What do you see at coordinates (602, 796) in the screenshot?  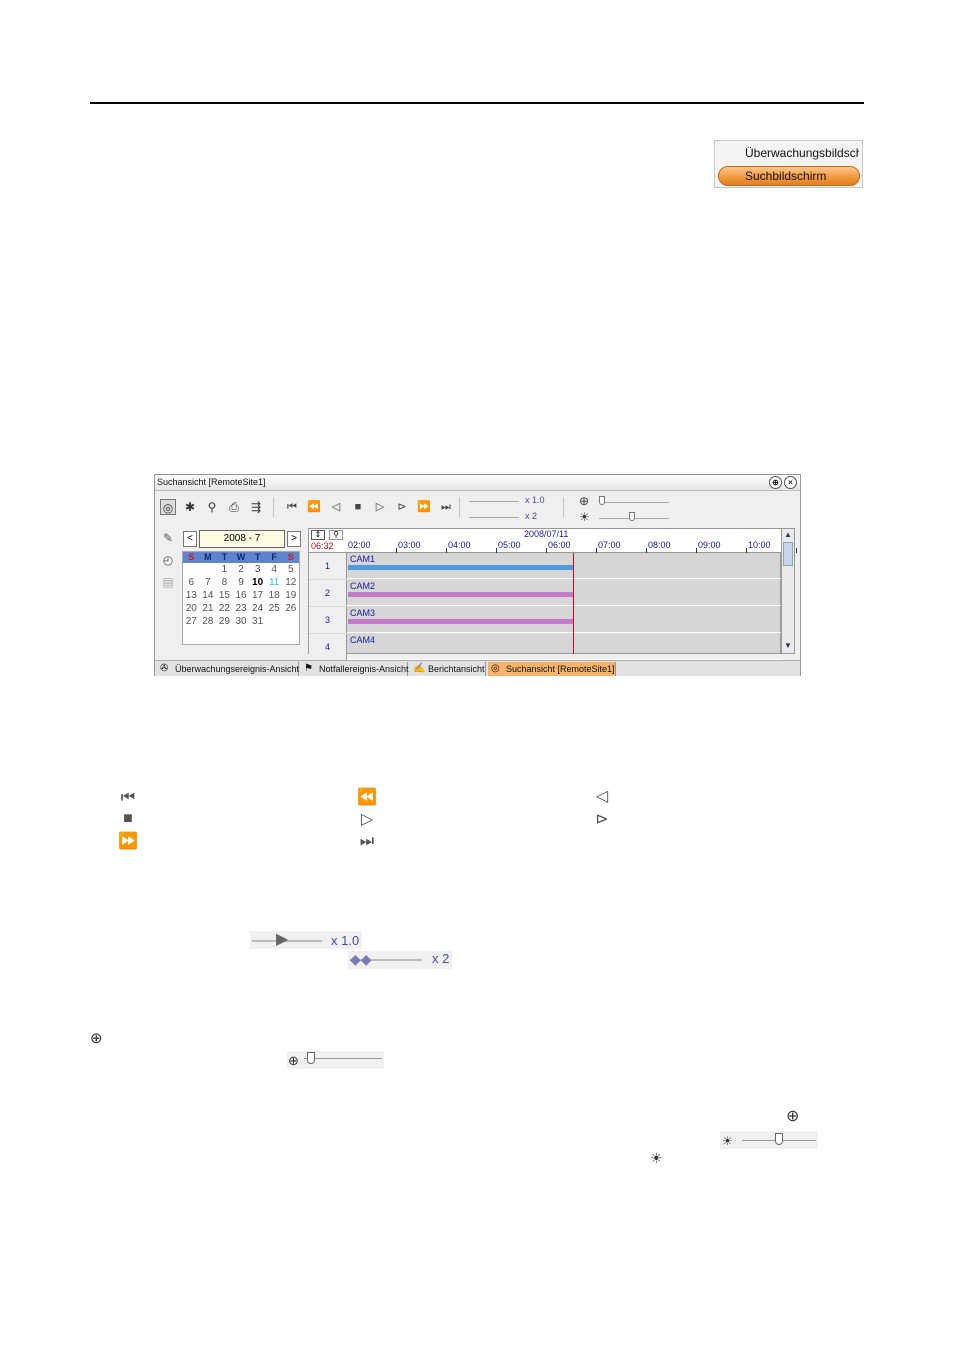 I see `reverse-play-icon: ◁` at bounding box center [602, 796].